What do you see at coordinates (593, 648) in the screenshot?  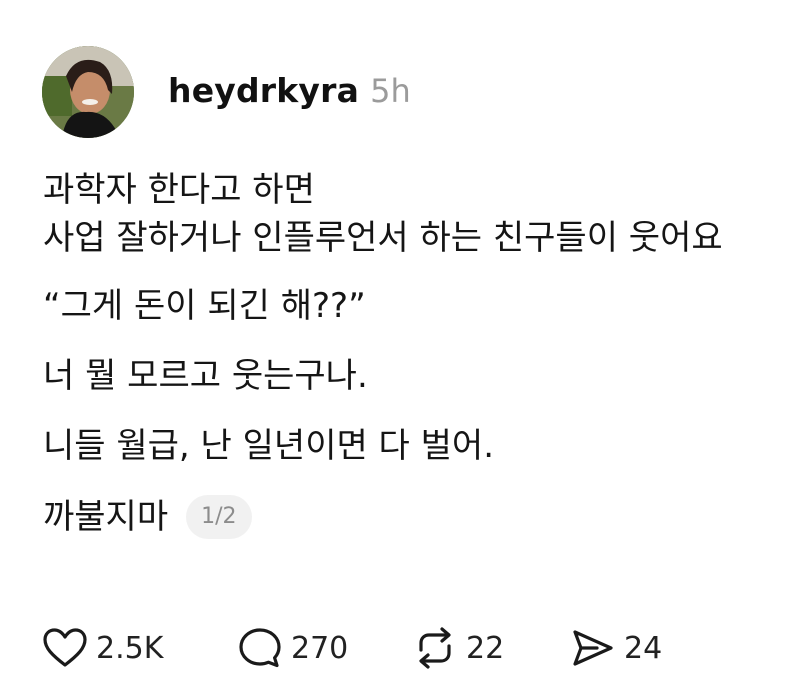 I see `send-icon` at bounding box center [593, 648].